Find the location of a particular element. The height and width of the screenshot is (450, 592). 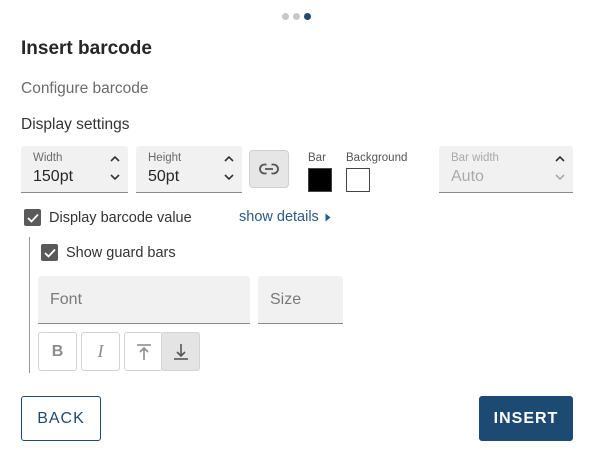

link-dimensions-button is located at coordinates (269, 169).